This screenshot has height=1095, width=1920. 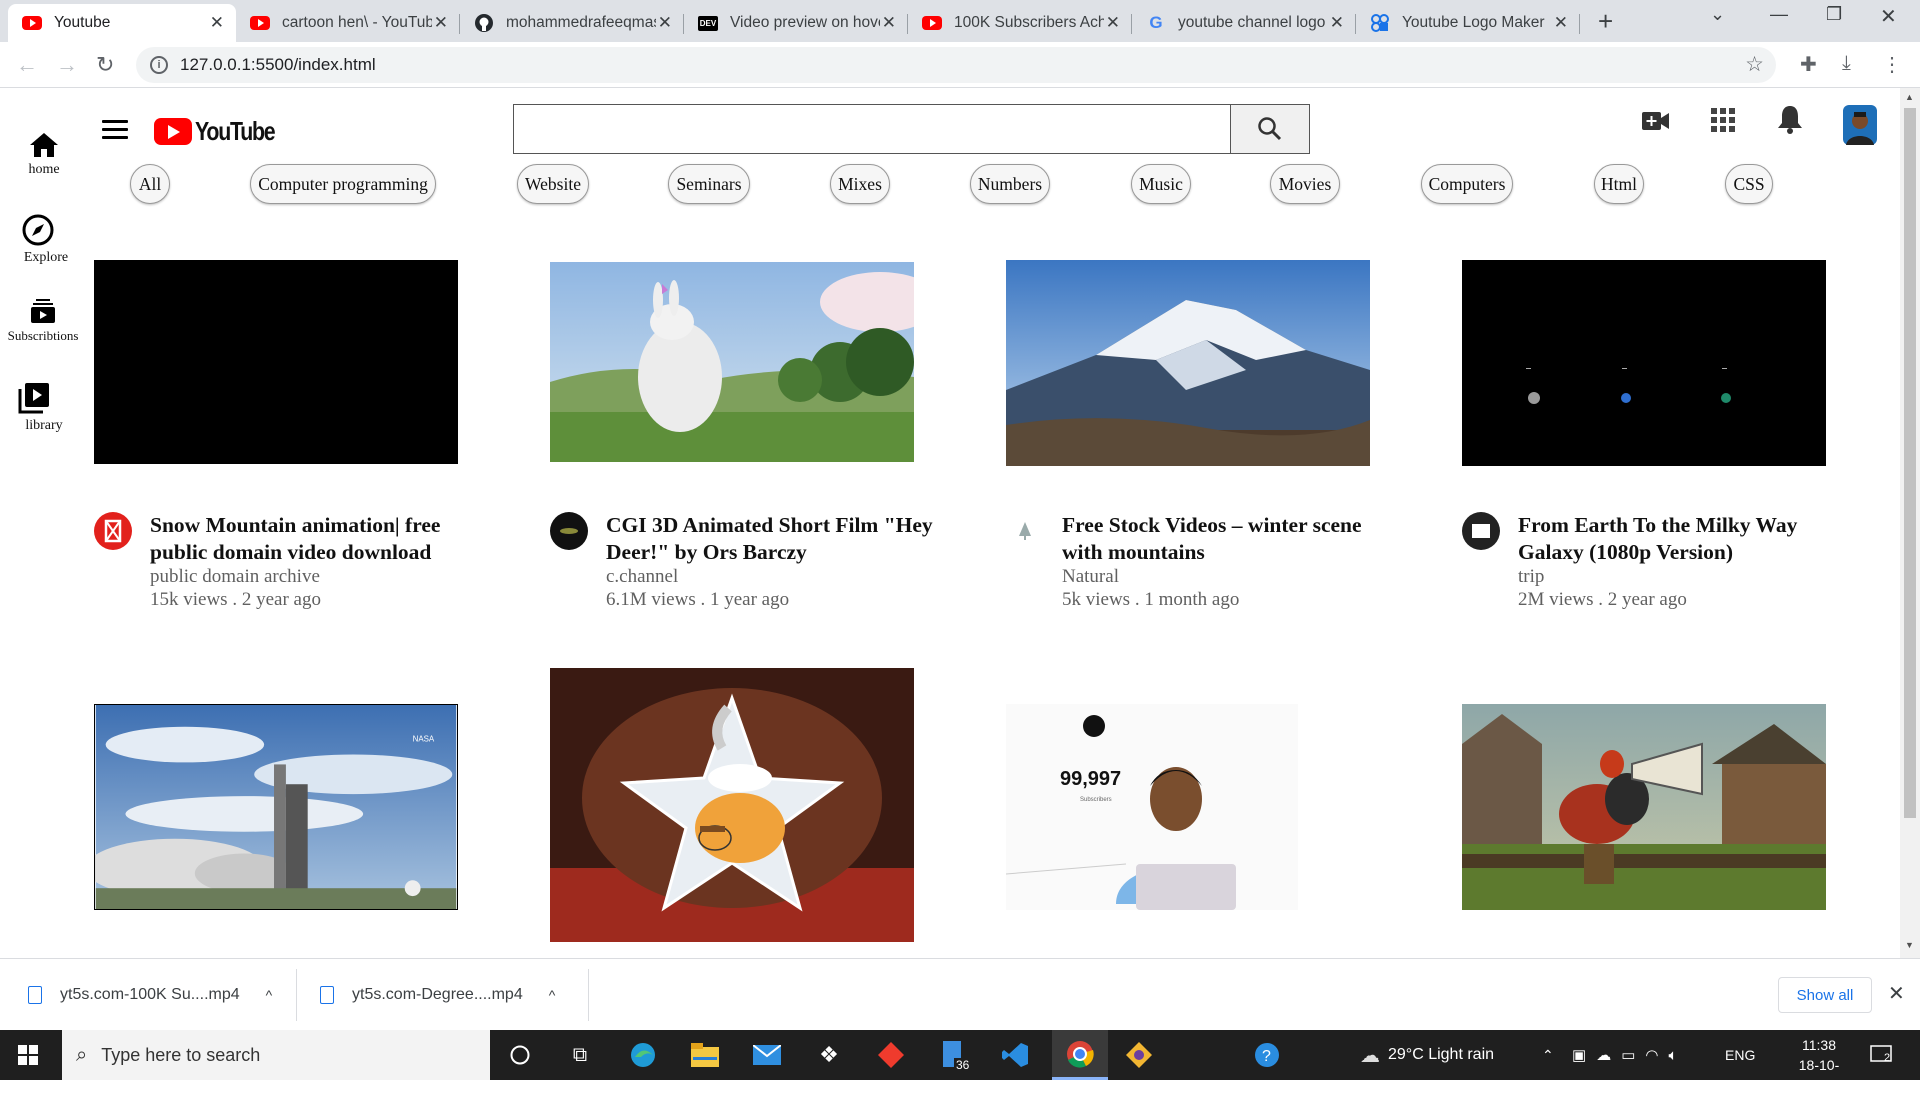 What do you see at coordinates (1754, 64) in the screenshot?
I see `bookmark-star-icon: ☆` at bounding box center [1754, 64].